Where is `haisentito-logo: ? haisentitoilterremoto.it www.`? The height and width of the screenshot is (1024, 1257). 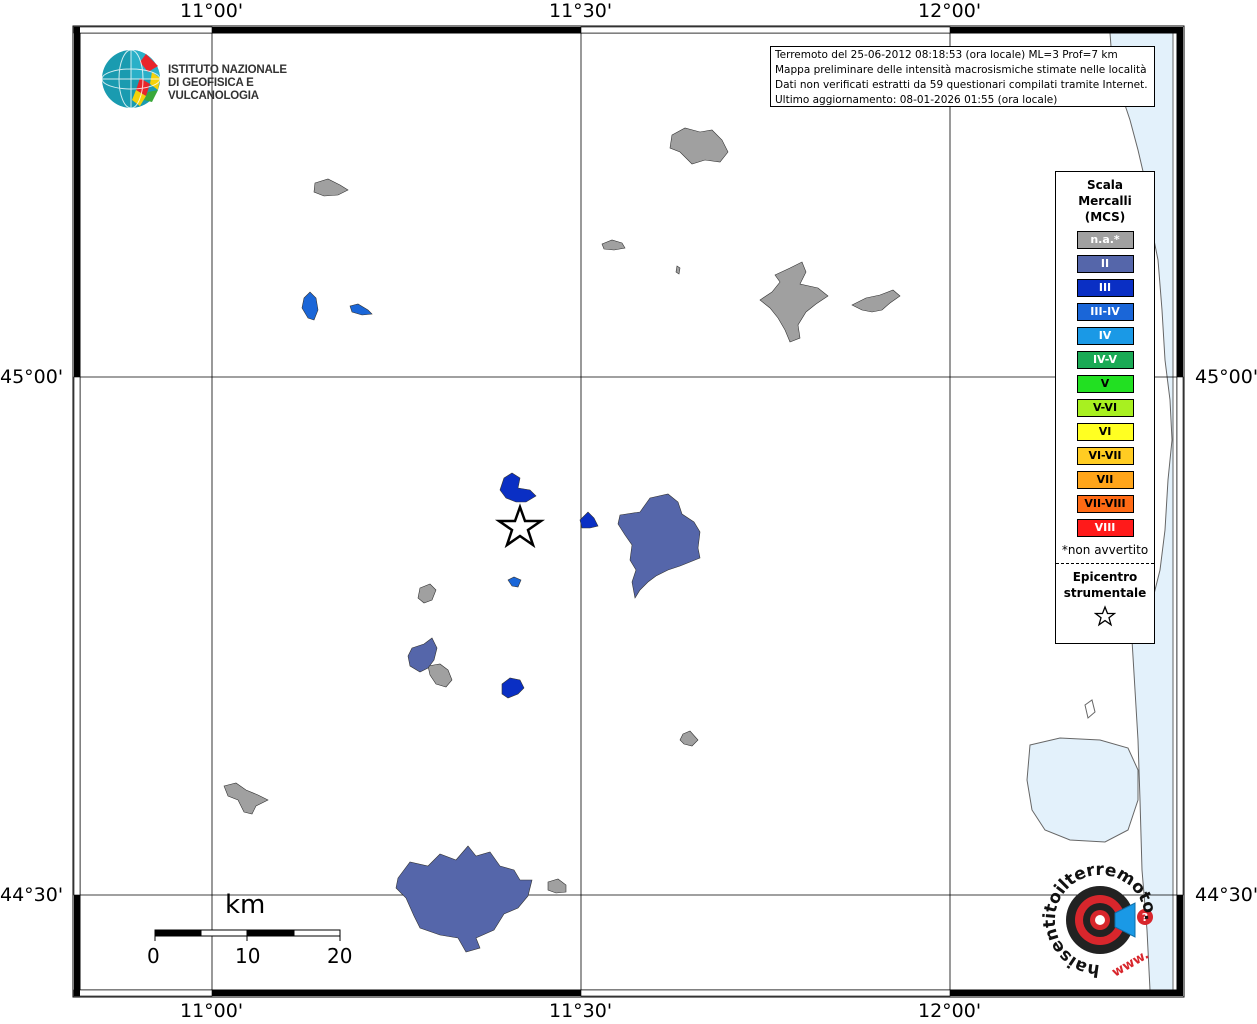
haisentito-logo: ? haisentitoilterremoto.it www. is located at coordinates (1098, 912).